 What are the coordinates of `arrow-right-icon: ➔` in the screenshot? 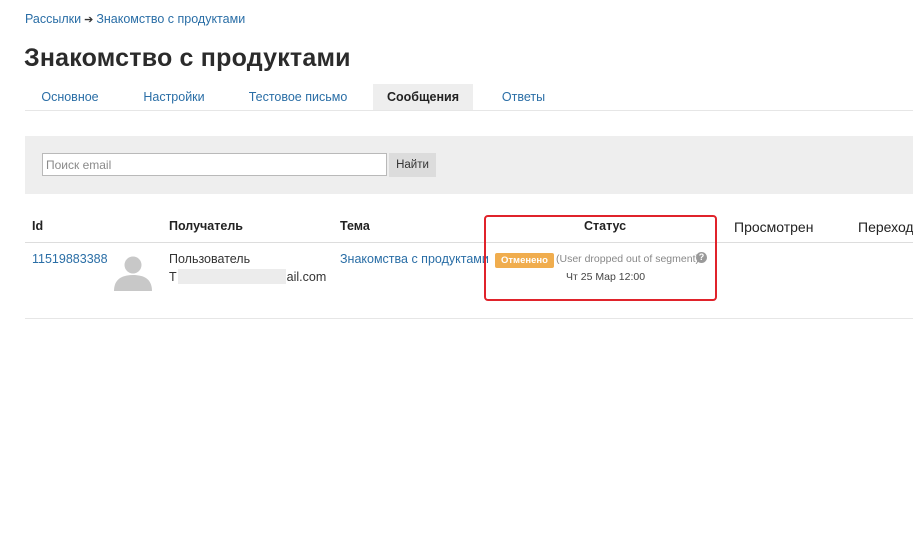 It's located at (89, 20).